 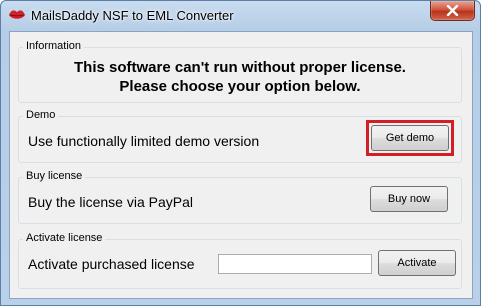 I want to click on license-key-input, so click(x=295, y=264).